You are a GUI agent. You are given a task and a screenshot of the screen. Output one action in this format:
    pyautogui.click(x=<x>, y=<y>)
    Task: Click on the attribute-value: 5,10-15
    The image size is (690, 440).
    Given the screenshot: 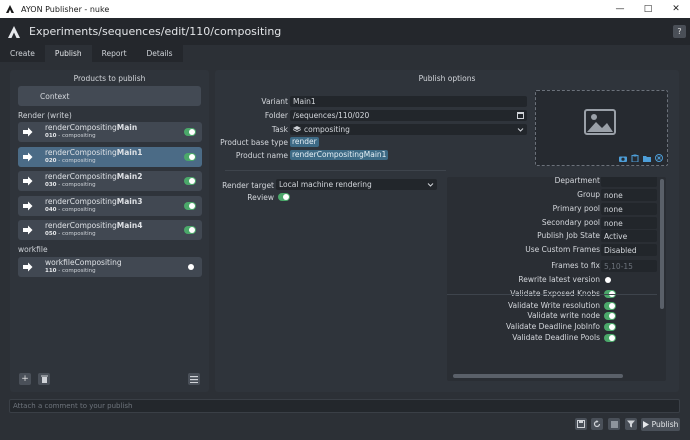 What is the action you would take?
    pyautogui.click(x=629, y=266)
    